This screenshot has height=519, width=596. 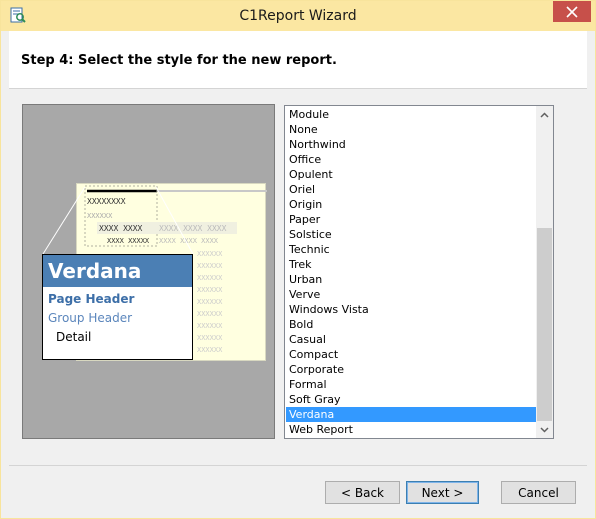 What do you see at coordinates (411, 114) in the screenshot?
I see `list-item: Module` at bounding box center [411, 114].